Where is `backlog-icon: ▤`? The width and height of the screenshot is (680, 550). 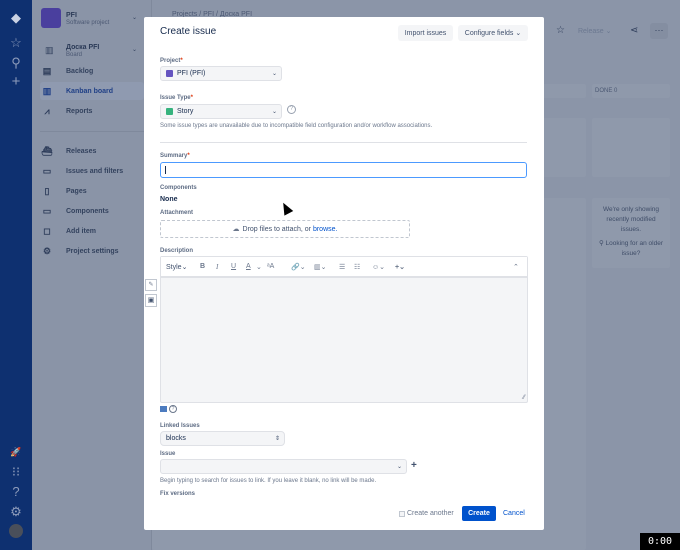
backlog-icon: ▤ is located at coordinates (47, 70).